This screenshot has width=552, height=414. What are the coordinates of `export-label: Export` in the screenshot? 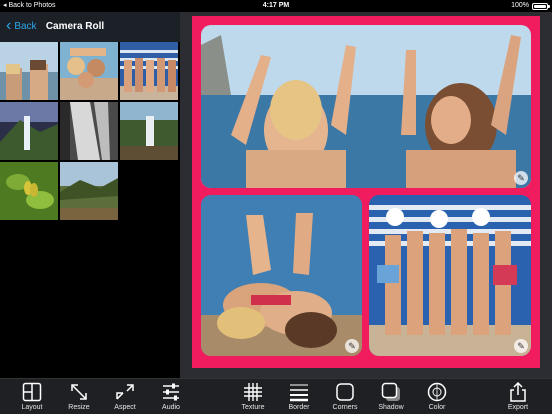 It's located at (518, 407).